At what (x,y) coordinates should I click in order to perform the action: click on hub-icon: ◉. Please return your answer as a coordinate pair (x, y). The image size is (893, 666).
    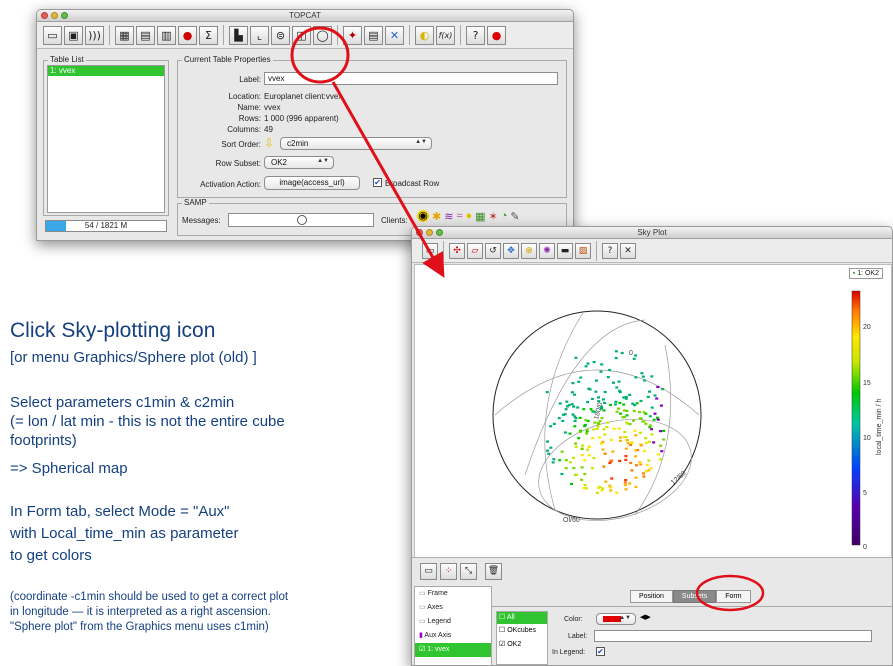
    Looking at the image, I should click on (423, 216).